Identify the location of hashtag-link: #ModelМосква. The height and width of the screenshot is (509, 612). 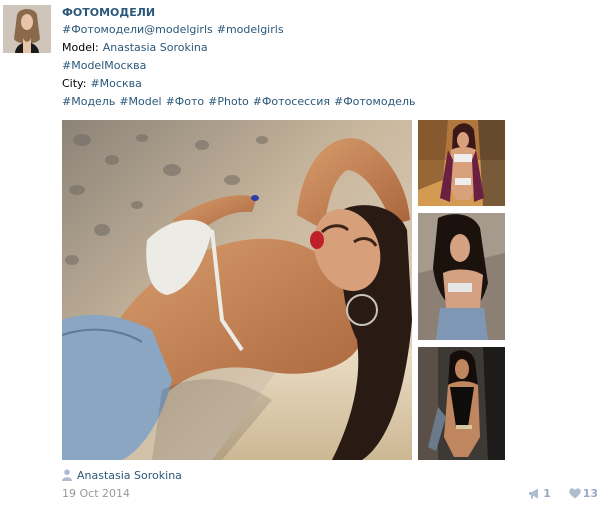
(104, 65).